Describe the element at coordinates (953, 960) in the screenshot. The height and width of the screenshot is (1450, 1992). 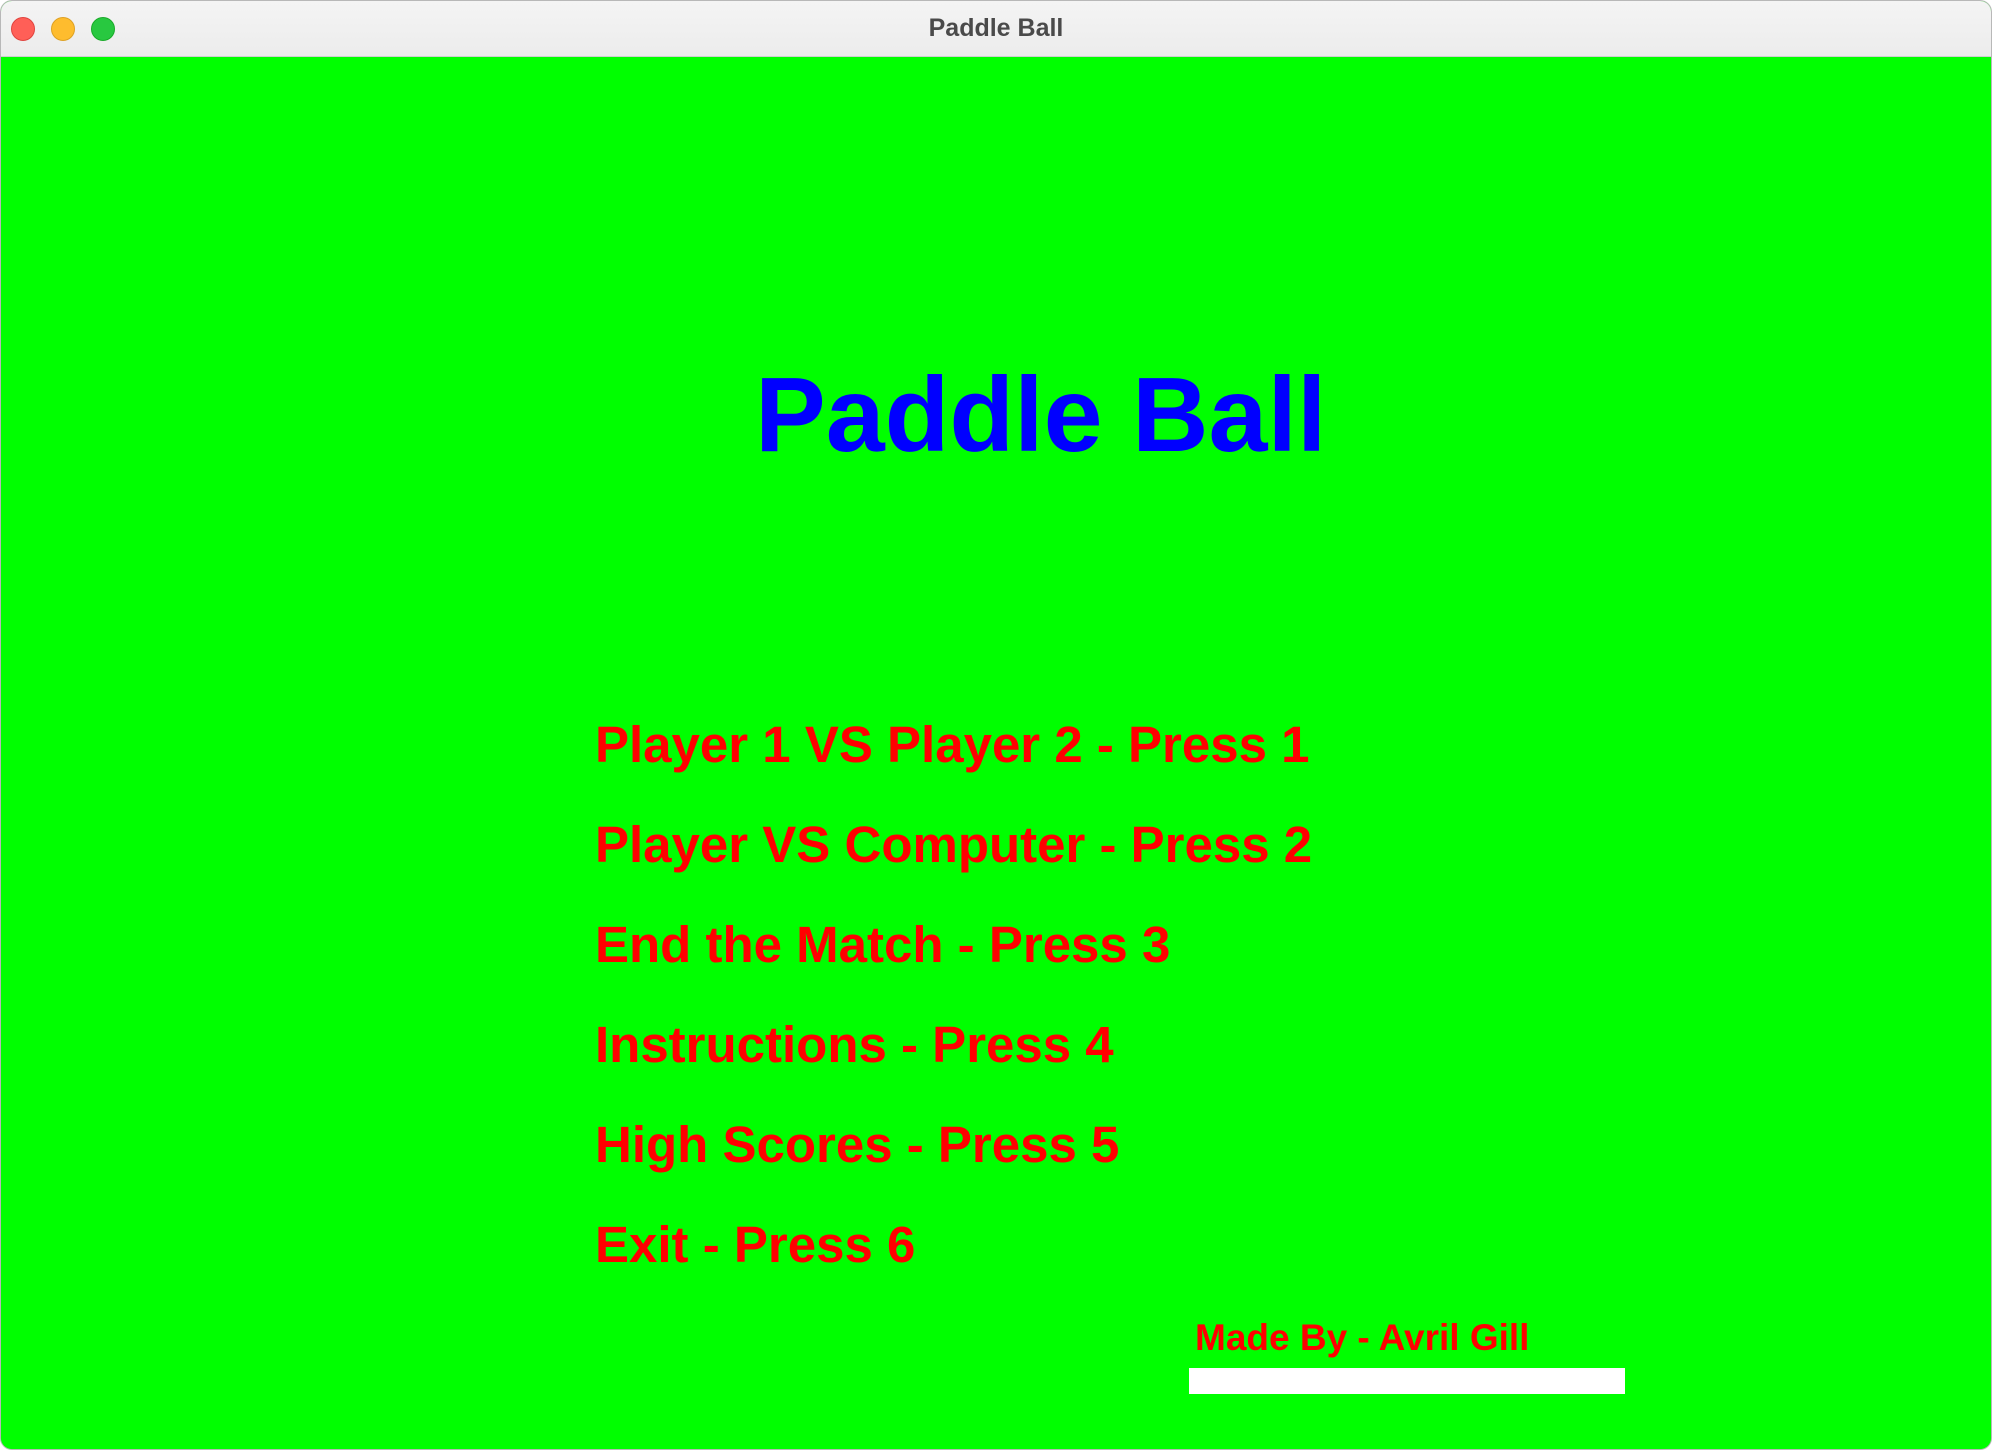
I see `menu-item-end-match: End the Match - Press 3` at that location.